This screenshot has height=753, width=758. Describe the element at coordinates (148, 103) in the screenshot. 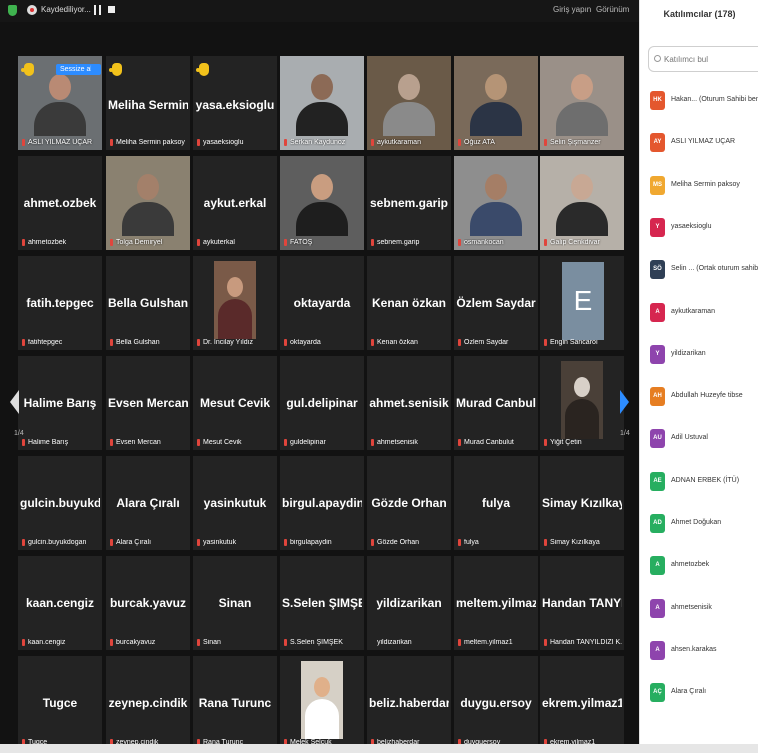

I see `participant-tile: Meliha Sermin... Meliha Sermin paksoy` at that location.